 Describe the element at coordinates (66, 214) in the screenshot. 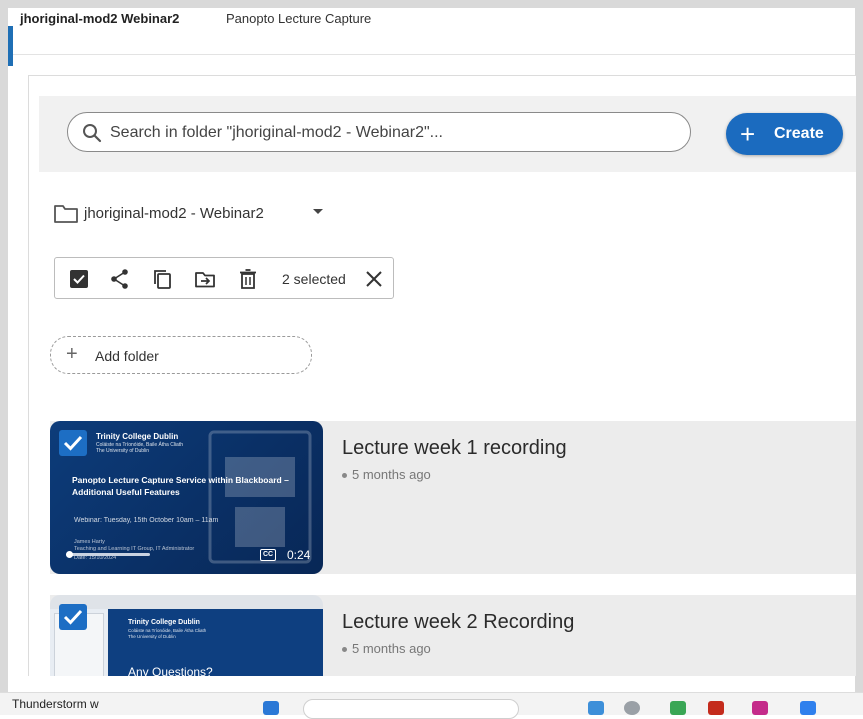

I see `folder-icon` at that location.